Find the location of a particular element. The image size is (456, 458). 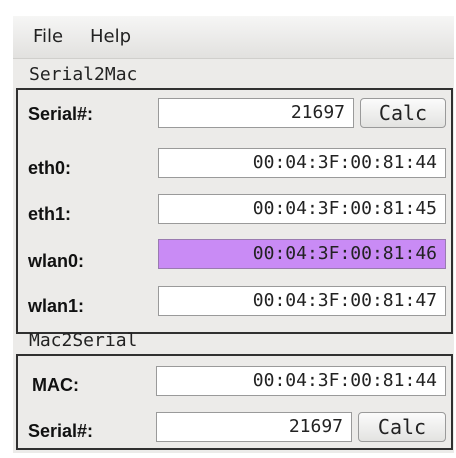

mac2serial-serial-label: Serial#: is located at coordinates (61, 431).